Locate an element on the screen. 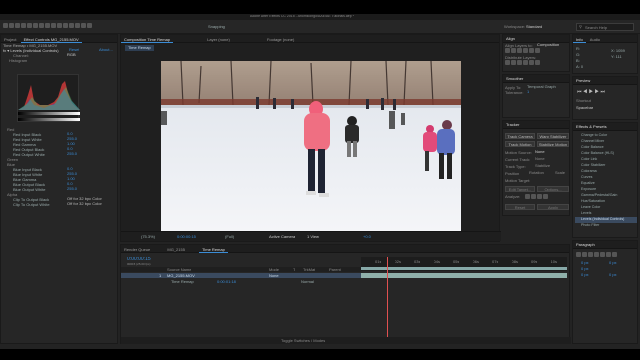 This screenshot has height=360, width=640. col-mode: Mode is located at coordinates (274, 270).